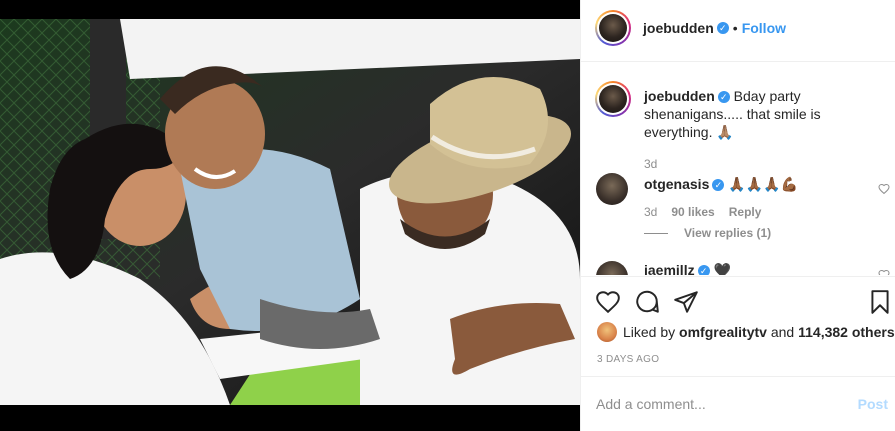 This screenshot has height=431, width=895. I want to click on comment-text: 🖤, so click(722, 268).